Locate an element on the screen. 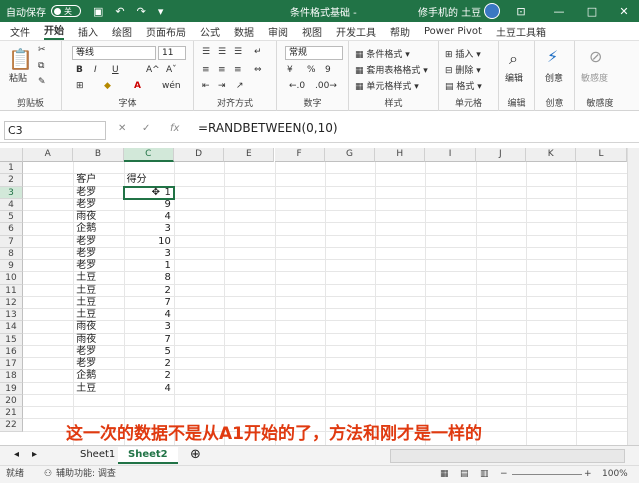  orientation-icon: ↗ is located at coordinates (240, 86).